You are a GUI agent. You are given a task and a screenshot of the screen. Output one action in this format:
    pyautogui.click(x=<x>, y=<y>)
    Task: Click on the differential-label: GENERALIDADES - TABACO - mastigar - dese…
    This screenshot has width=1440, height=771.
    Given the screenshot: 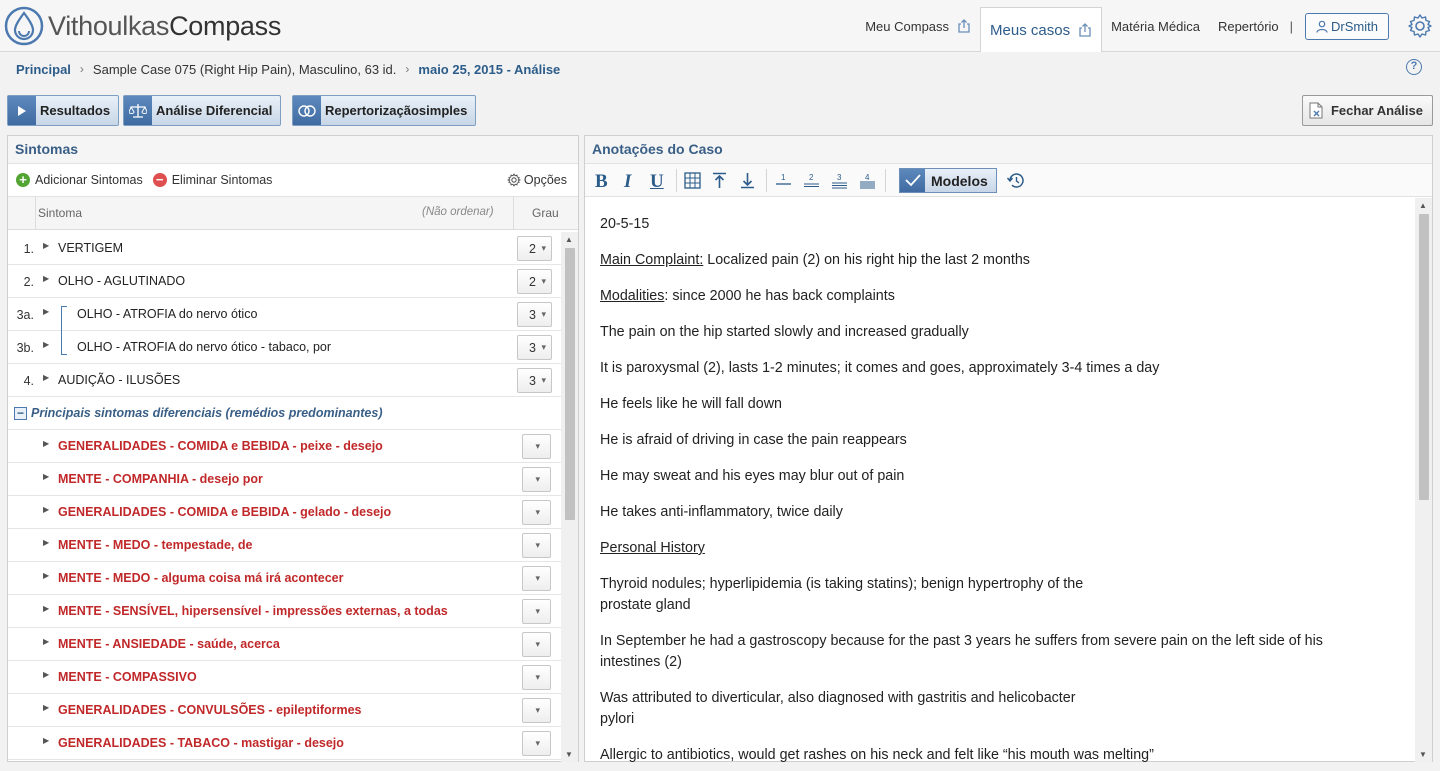 What is the action you would take?
    pyautogui.click(x=201, y=743)
    